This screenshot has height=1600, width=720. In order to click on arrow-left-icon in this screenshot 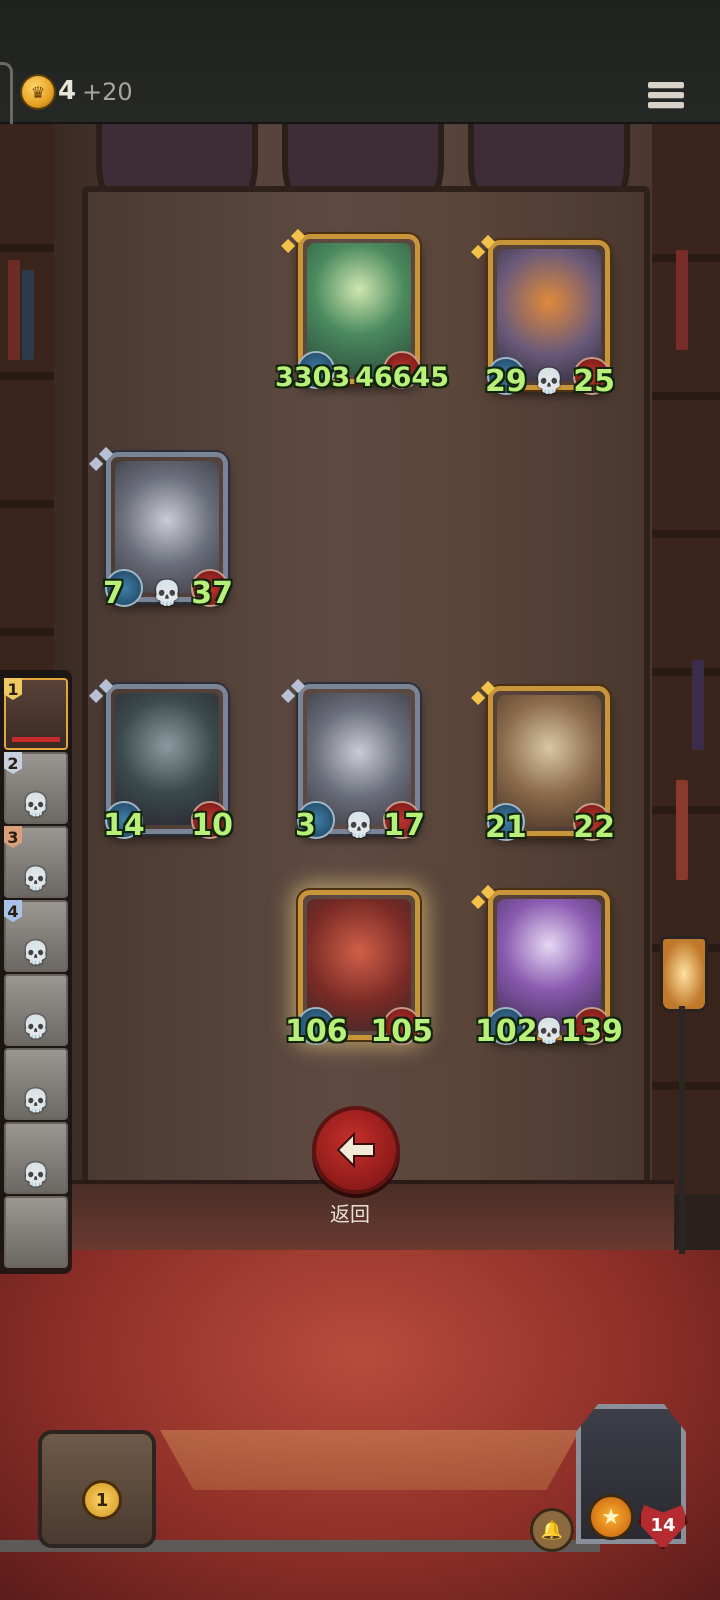, I will do `click(355, 1150)`.